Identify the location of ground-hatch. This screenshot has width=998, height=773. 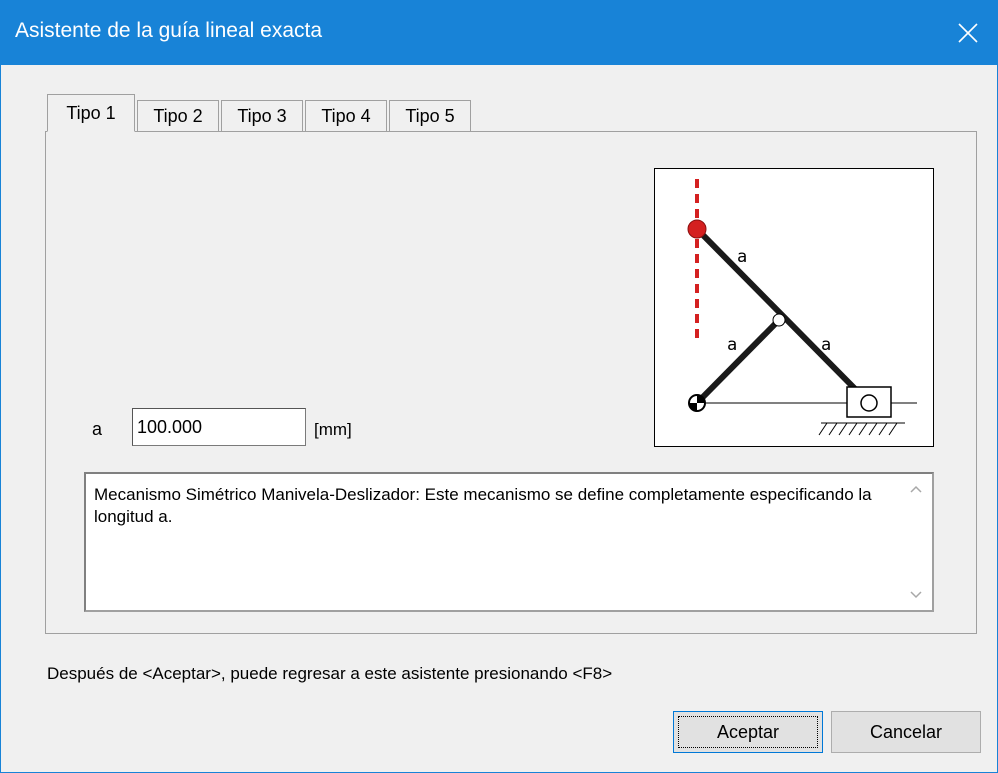
(858, 429).